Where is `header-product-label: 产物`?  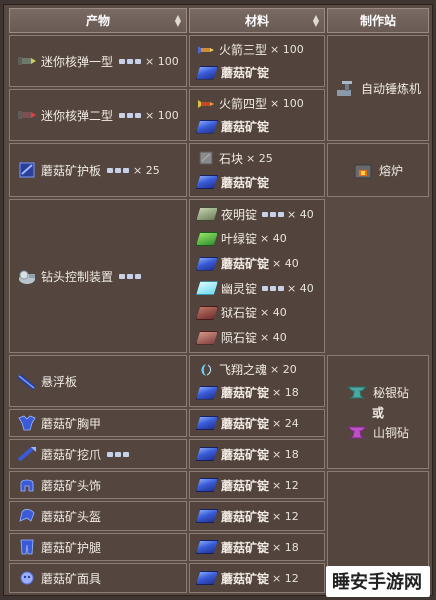 header-product-label: 产物 is located at coordinates (97, 21).